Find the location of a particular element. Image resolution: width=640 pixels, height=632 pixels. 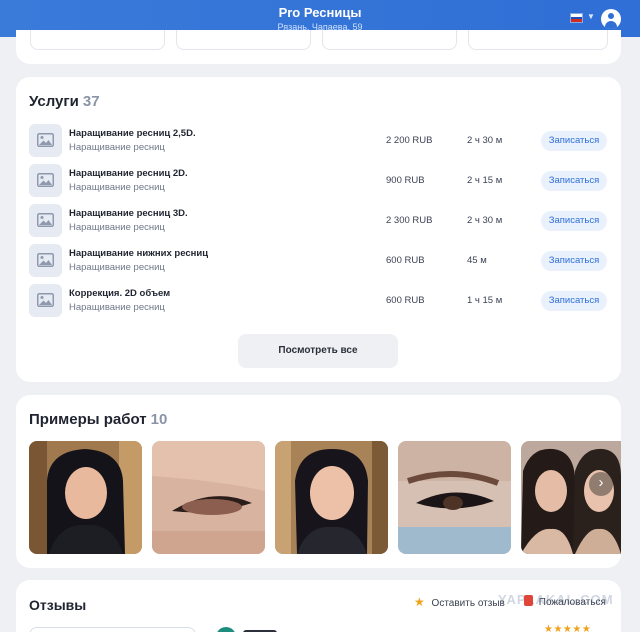

leave-review-button: ★ Оставить отзыв is located at coordinates (459, 602).